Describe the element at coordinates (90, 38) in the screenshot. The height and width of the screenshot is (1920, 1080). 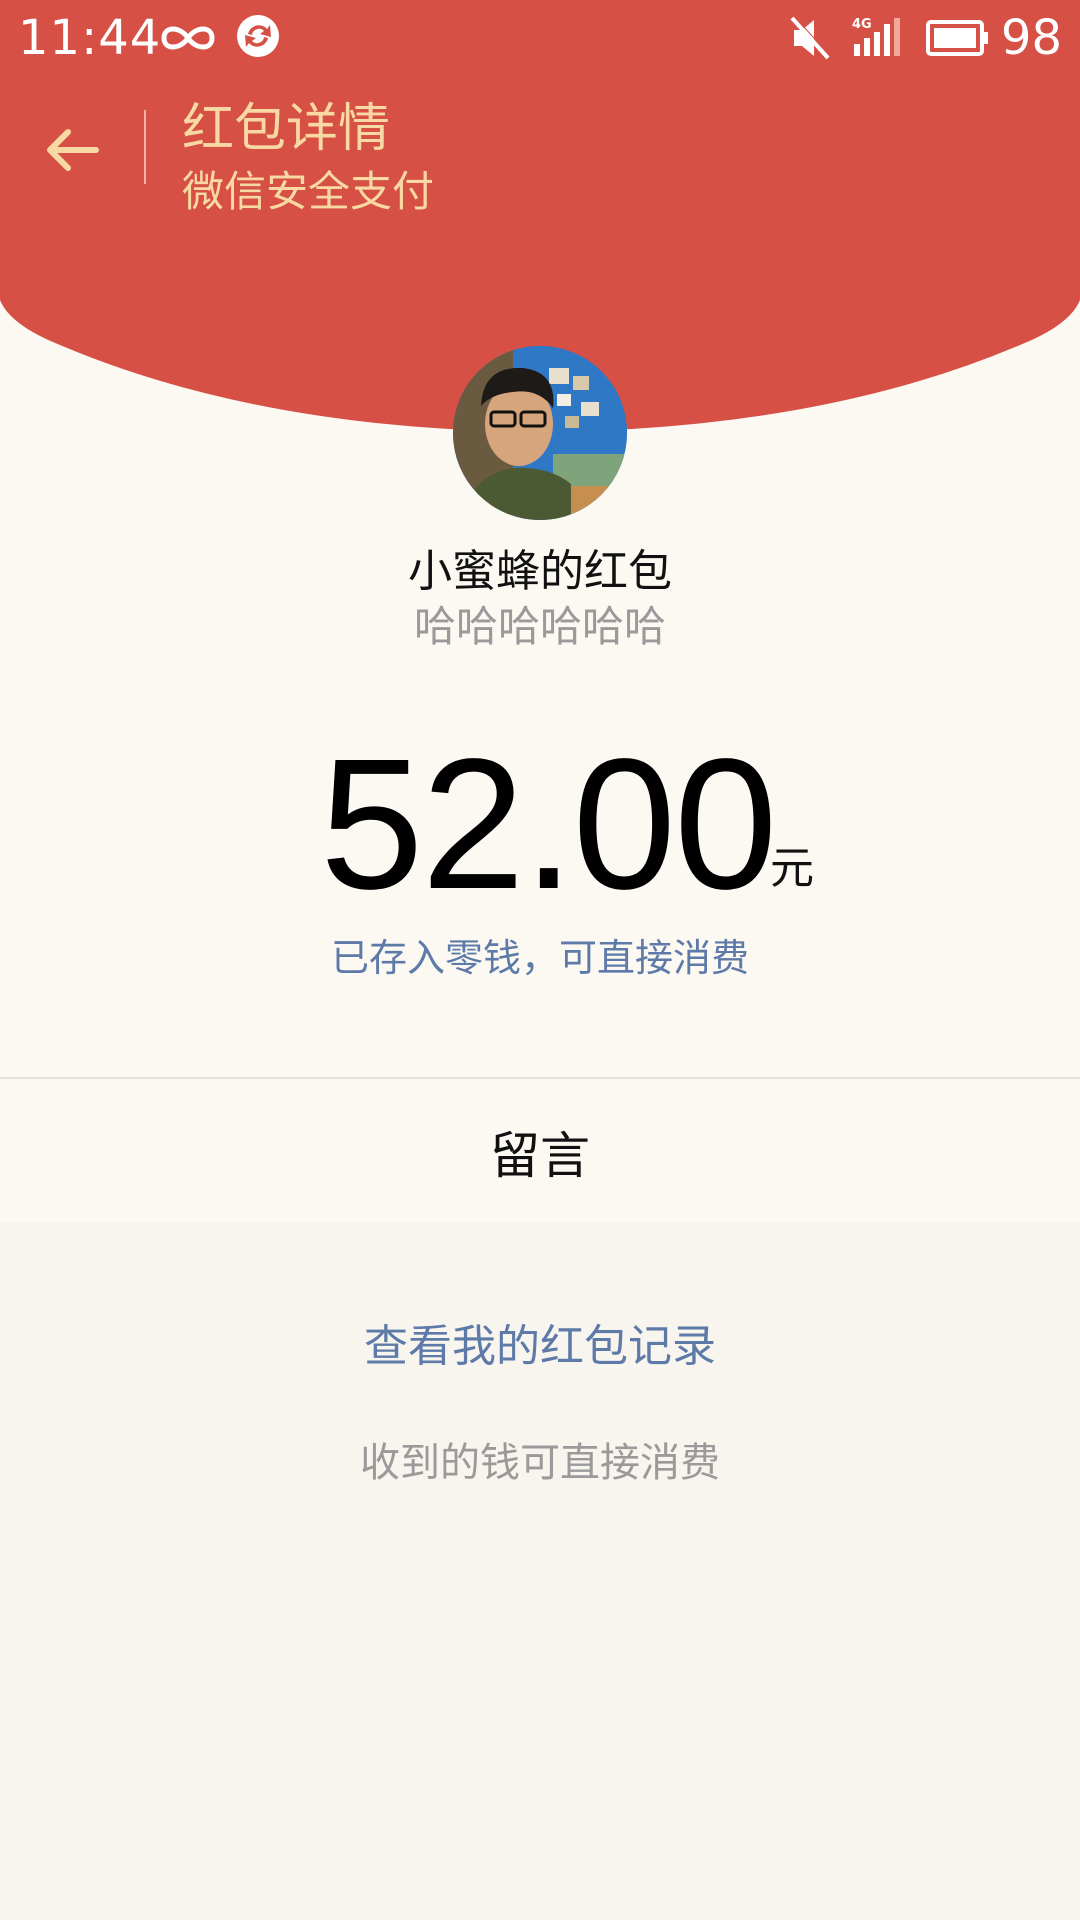
I see `status-time: 11:44` at that location.